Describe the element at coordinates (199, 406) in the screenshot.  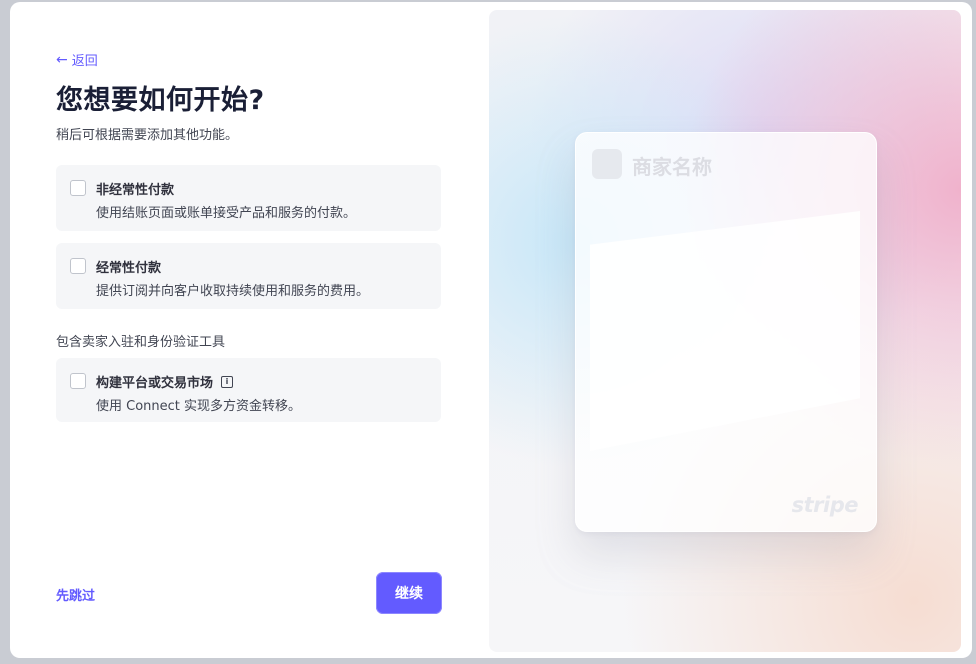
I see `option-description: 使用 Connect 实现多方资金转移。` at that location.